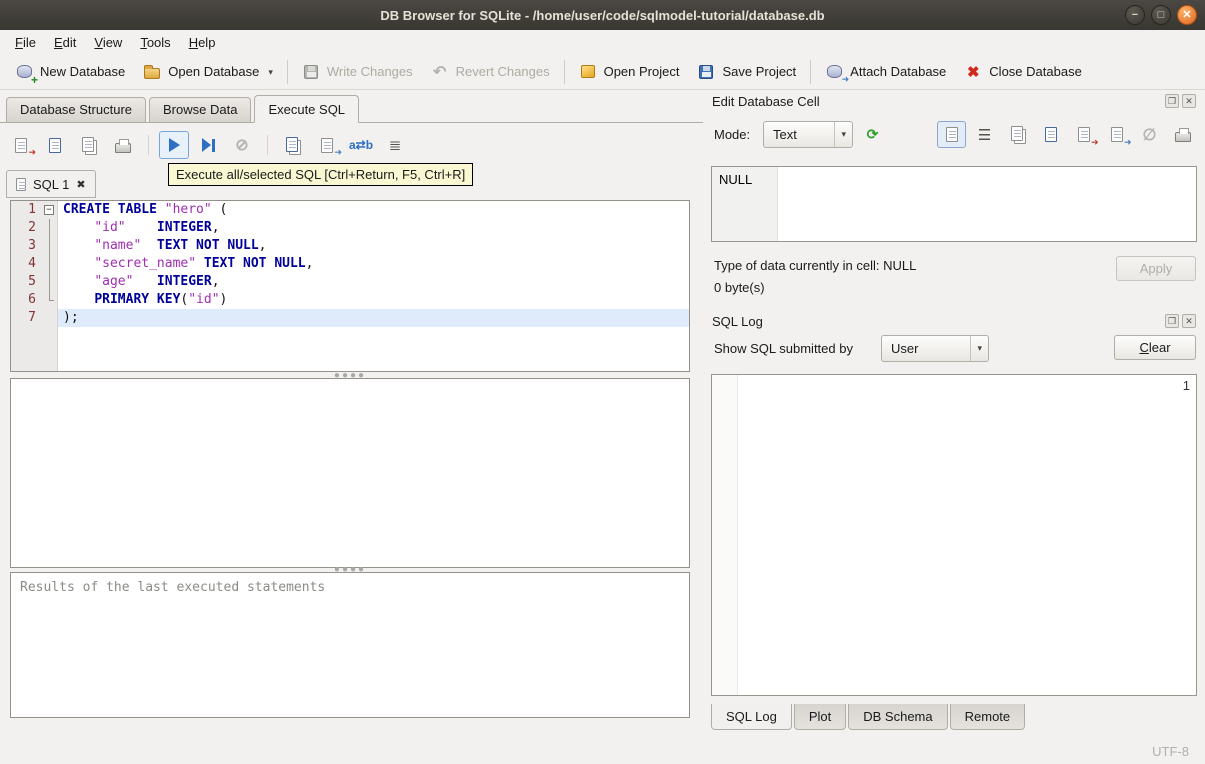  I want to click on set-null-button: ∅, so click(1149, 134).